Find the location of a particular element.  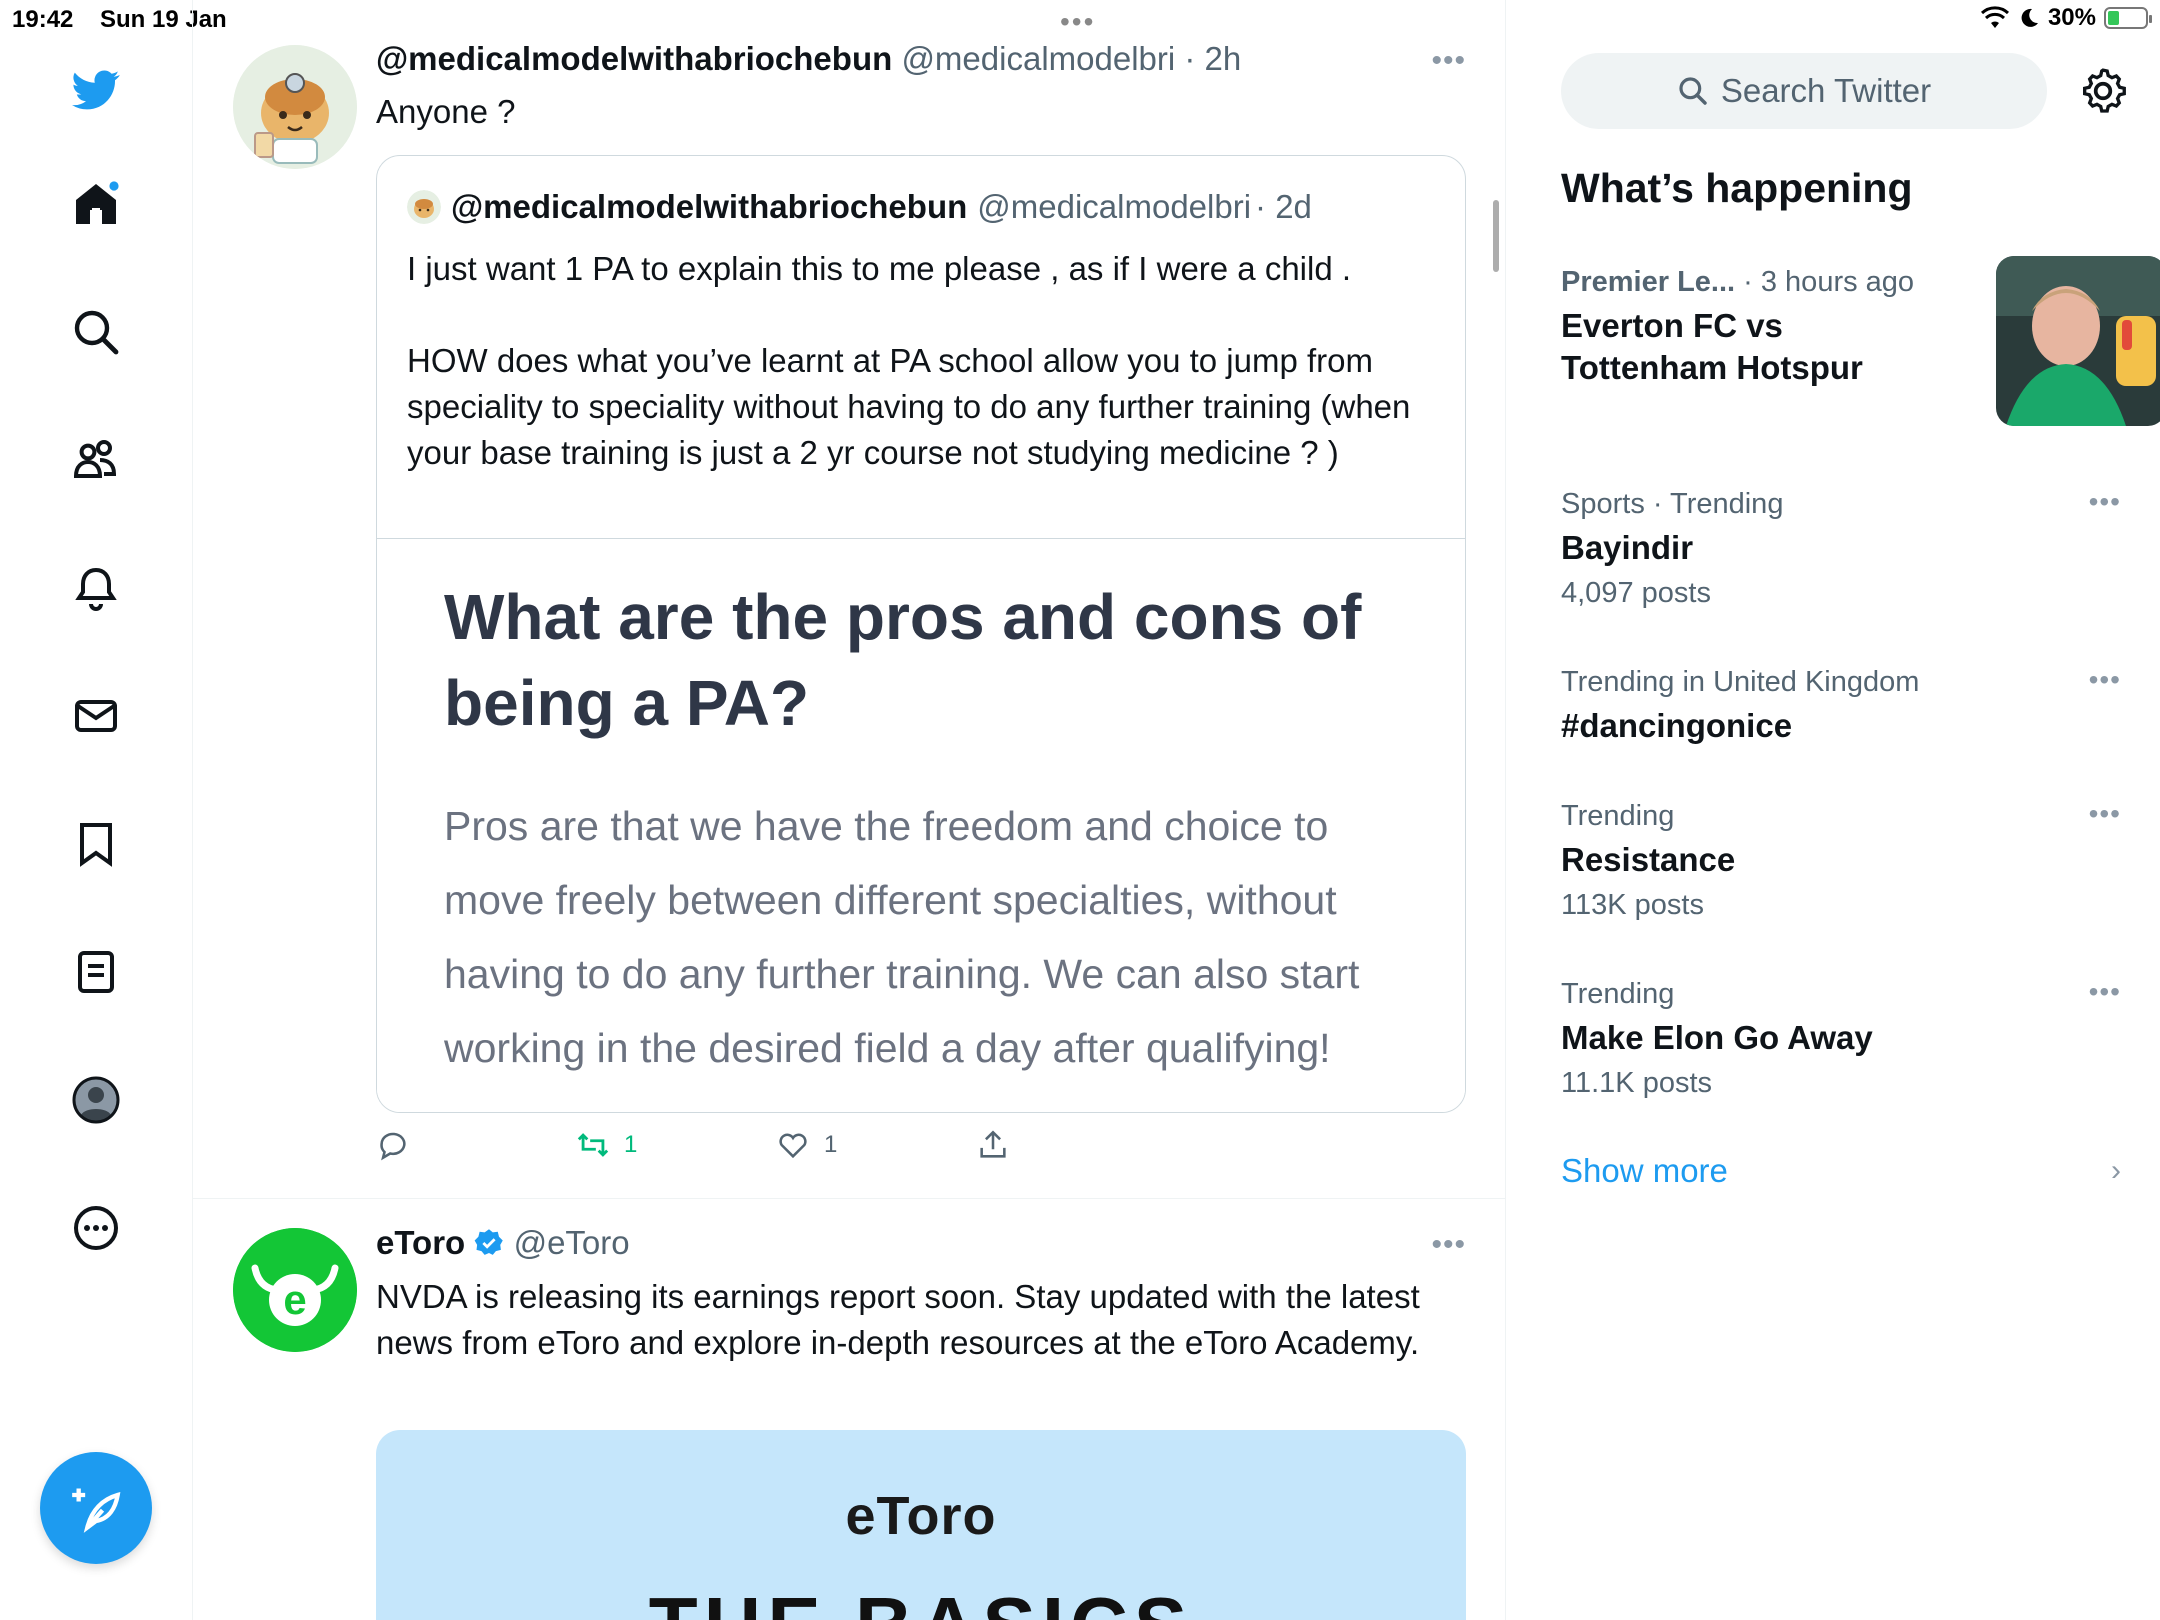

etoro-avatar: e is located at coordinates (295, 1290).